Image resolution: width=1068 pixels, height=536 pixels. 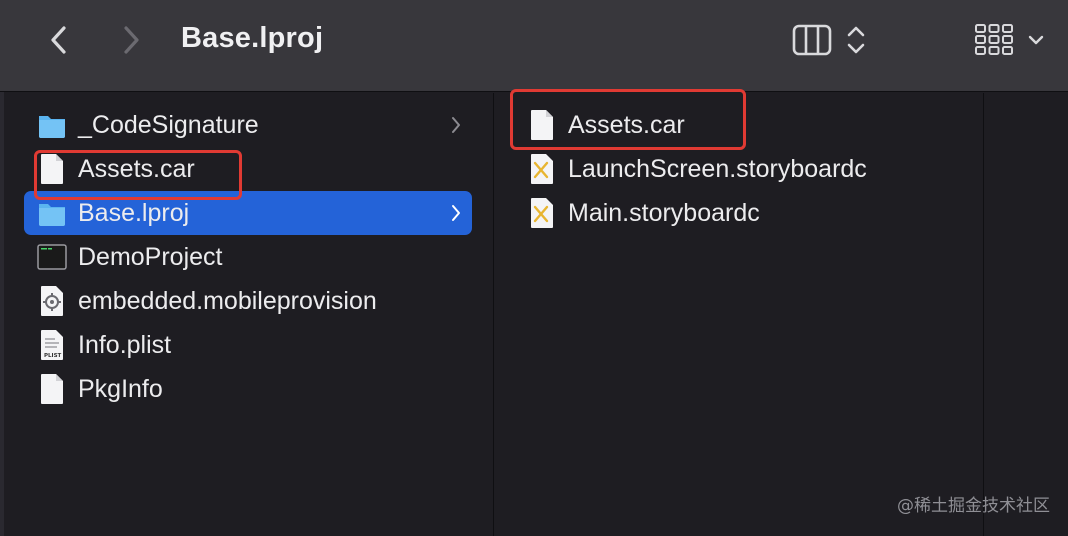 I want to click on list-item-demoproject: DemoProject, so click(x=248, y=257).